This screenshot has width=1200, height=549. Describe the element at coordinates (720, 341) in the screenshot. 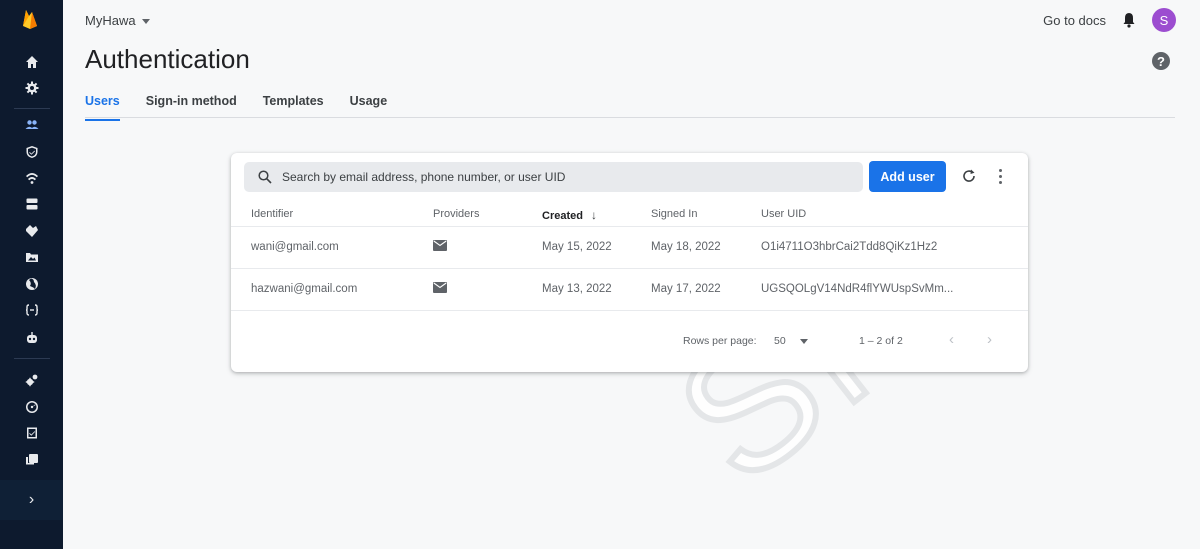

I see `rows-per-page-label: Rows per page:` at that location.